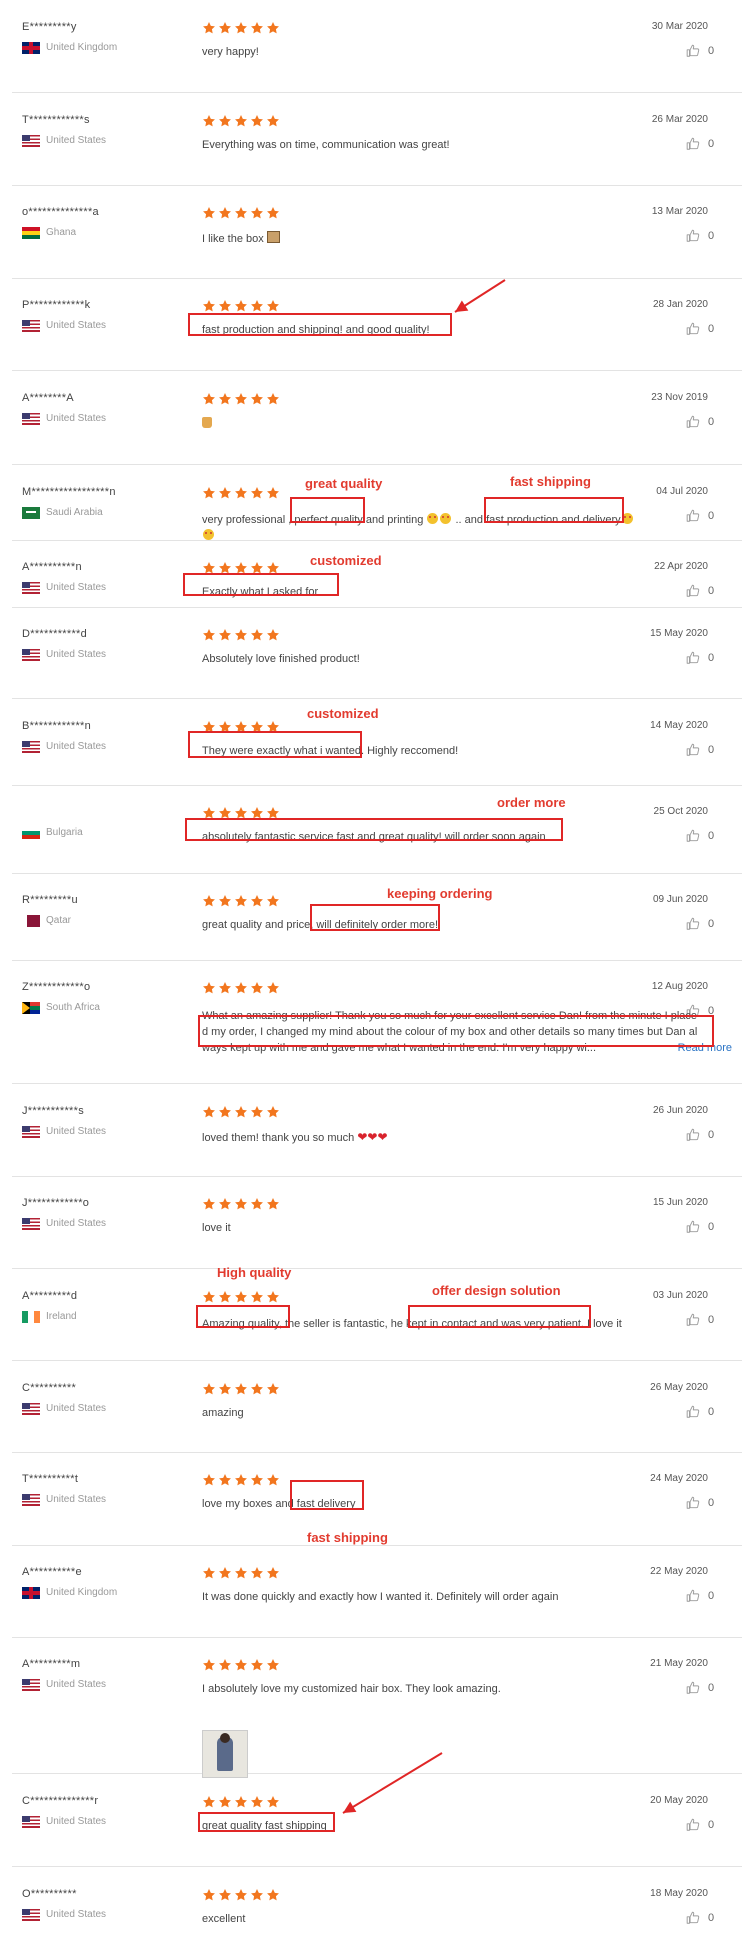  Describe the element at coordinates (680, 811) in the screenshot. I see `review-date: 25 Oct 2020` at that location.